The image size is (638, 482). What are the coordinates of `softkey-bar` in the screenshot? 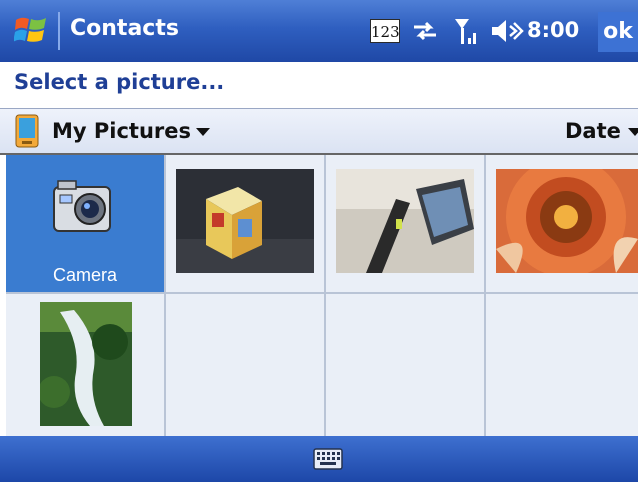 It's located at (319, 459).